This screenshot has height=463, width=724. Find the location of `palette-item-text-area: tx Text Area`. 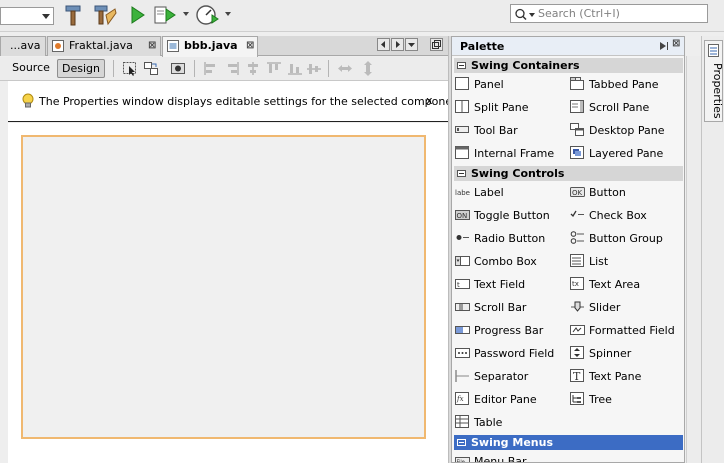

palette-item-text-area: tx Text Area is located at coordinates (625, 284).